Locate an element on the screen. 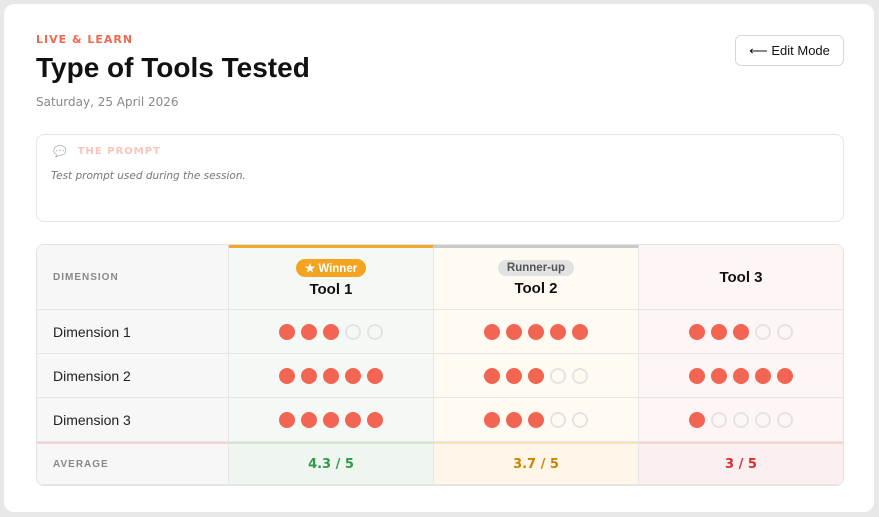 The image size is (879, 517). tool-header-3: Tool 3 is located at coordinates (741, 277).